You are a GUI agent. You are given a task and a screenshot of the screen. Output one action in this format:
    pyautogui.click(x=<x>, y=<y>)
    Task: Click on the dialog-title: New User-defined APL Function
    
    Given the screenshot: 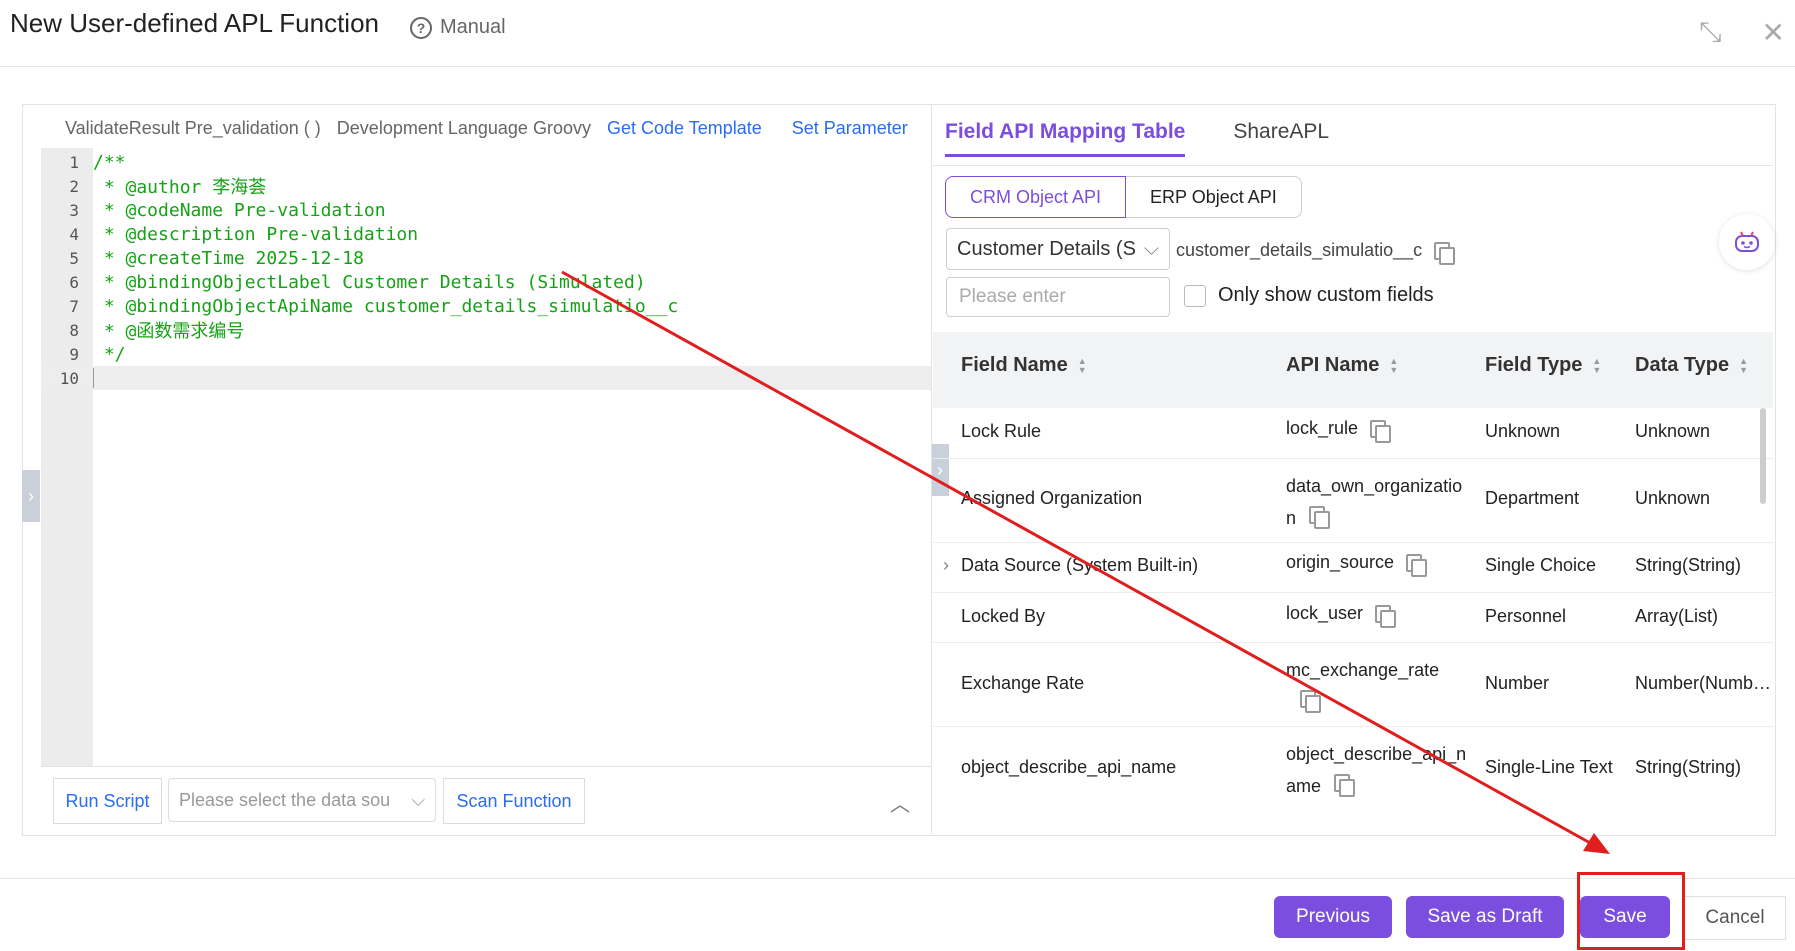 What is the action you would take?
    pyautogui.click(x=195, y=23)
    